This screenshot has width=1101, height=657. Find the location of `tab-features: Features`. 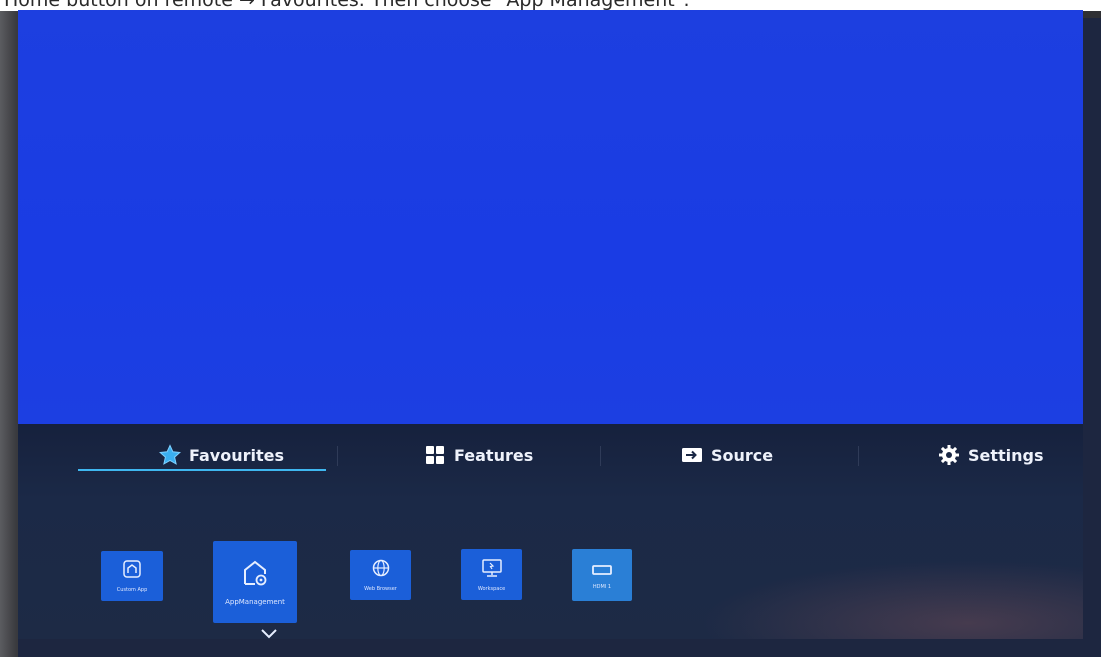

tab-features: Features is located at coordinates (478, 455).